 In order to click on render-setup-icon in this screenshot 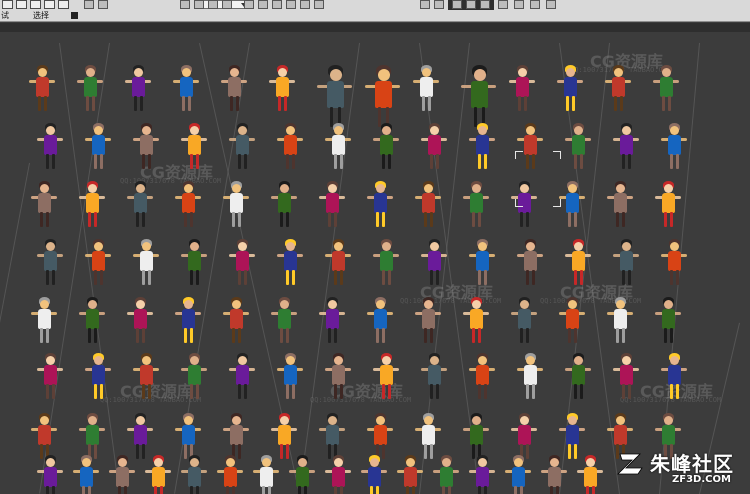, I will do `click(519, 4)`.